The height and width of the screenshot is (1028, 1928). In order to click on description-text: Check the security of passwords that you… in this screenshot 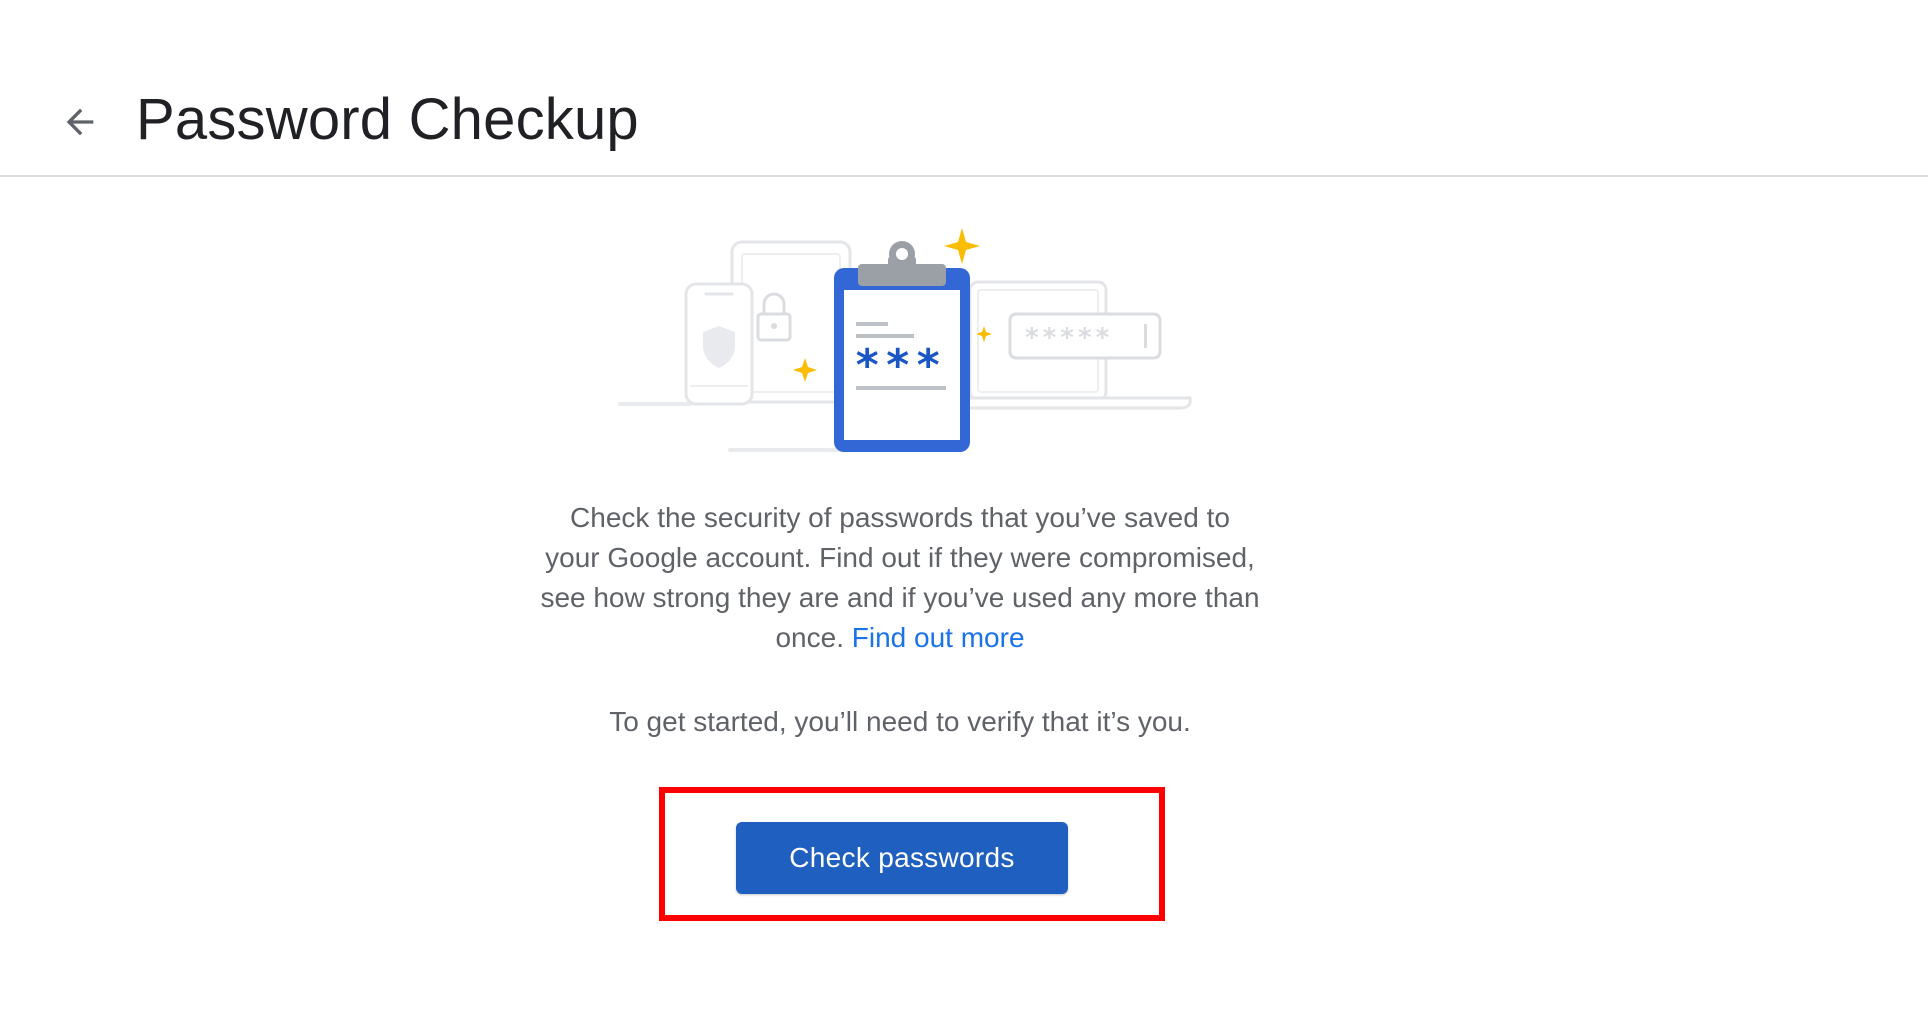, I will do `click(900, 578)`.